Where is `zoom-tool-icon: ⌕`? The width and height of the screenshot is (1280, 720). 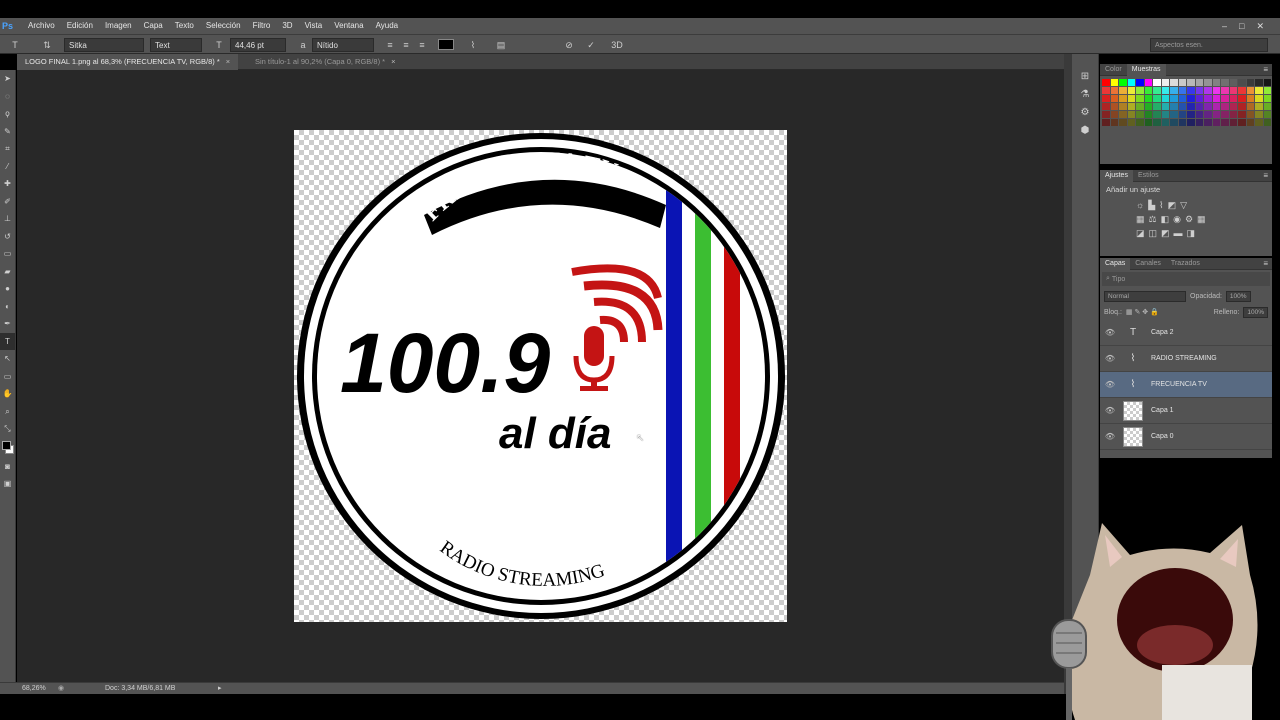 zoom-tool-icon: ⌕ is located at coordinates (7, 412).